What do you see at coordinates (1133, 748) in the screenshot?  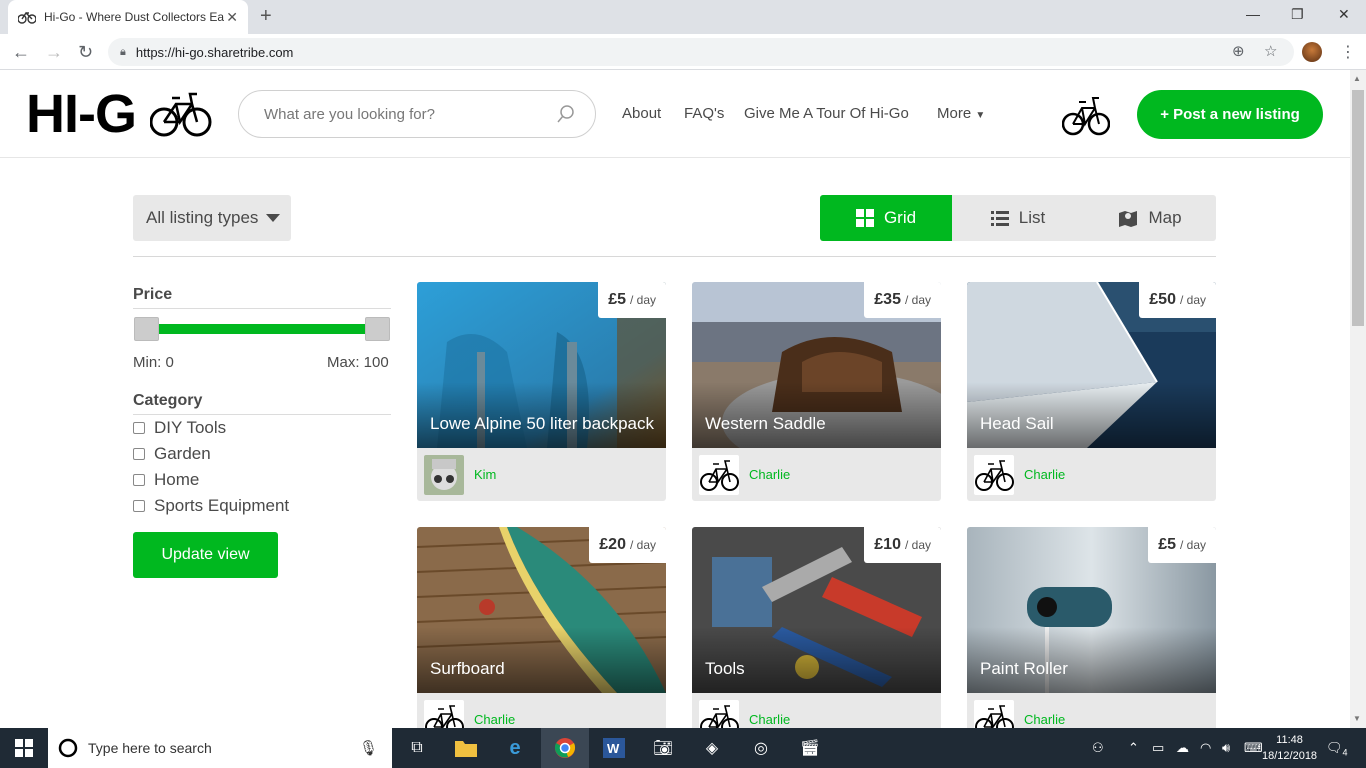 I see `tray-chevron-icon: ⌃` at bounding box center [1133, 748].